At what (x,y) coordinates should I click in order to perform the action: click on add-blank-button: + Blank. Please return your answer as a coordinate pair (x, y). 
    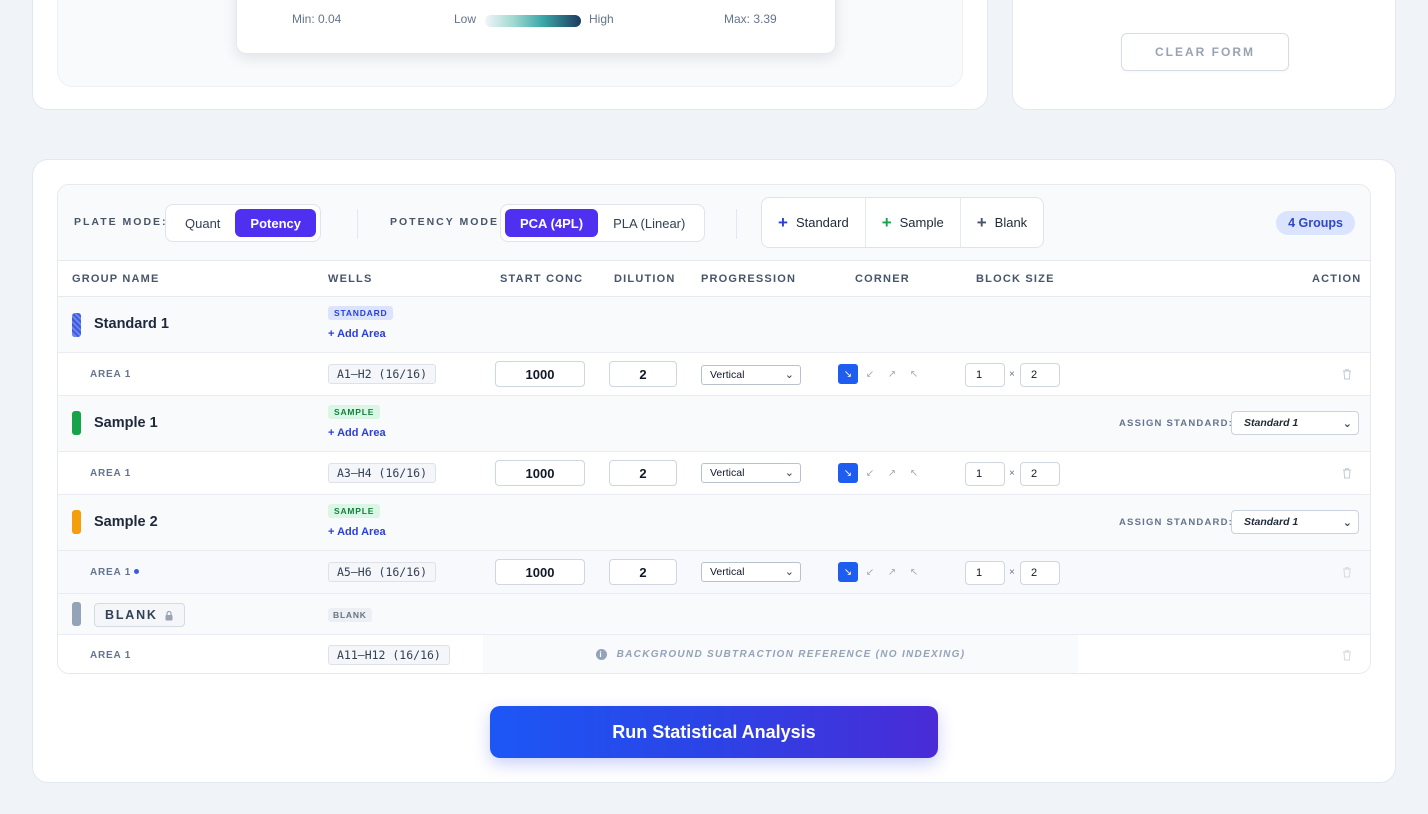
    Looking at the image, I should click on (1002, 222).